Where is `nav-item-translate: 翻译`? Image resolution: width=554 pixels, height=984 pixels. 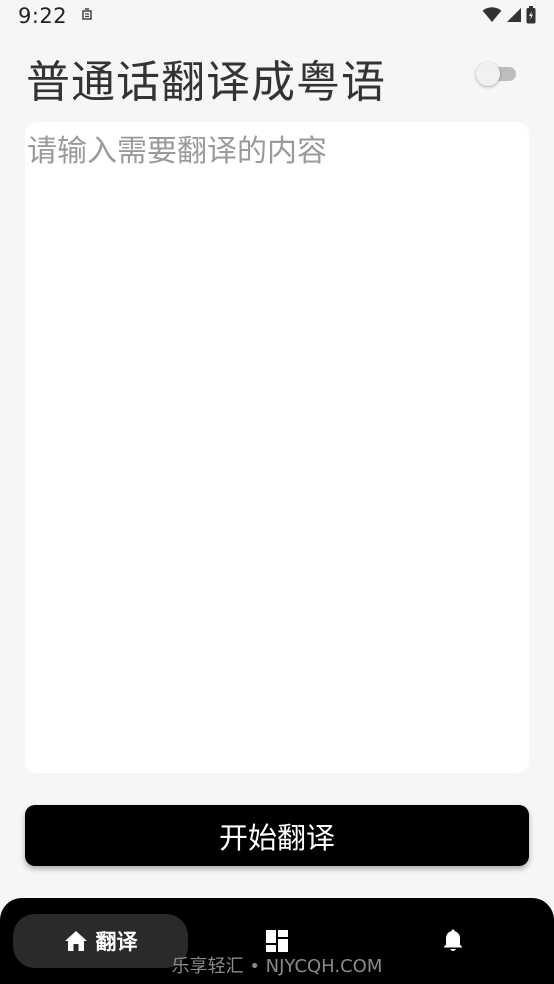
nav-item-translate: 翻译 is located at coordinates (100, 941).